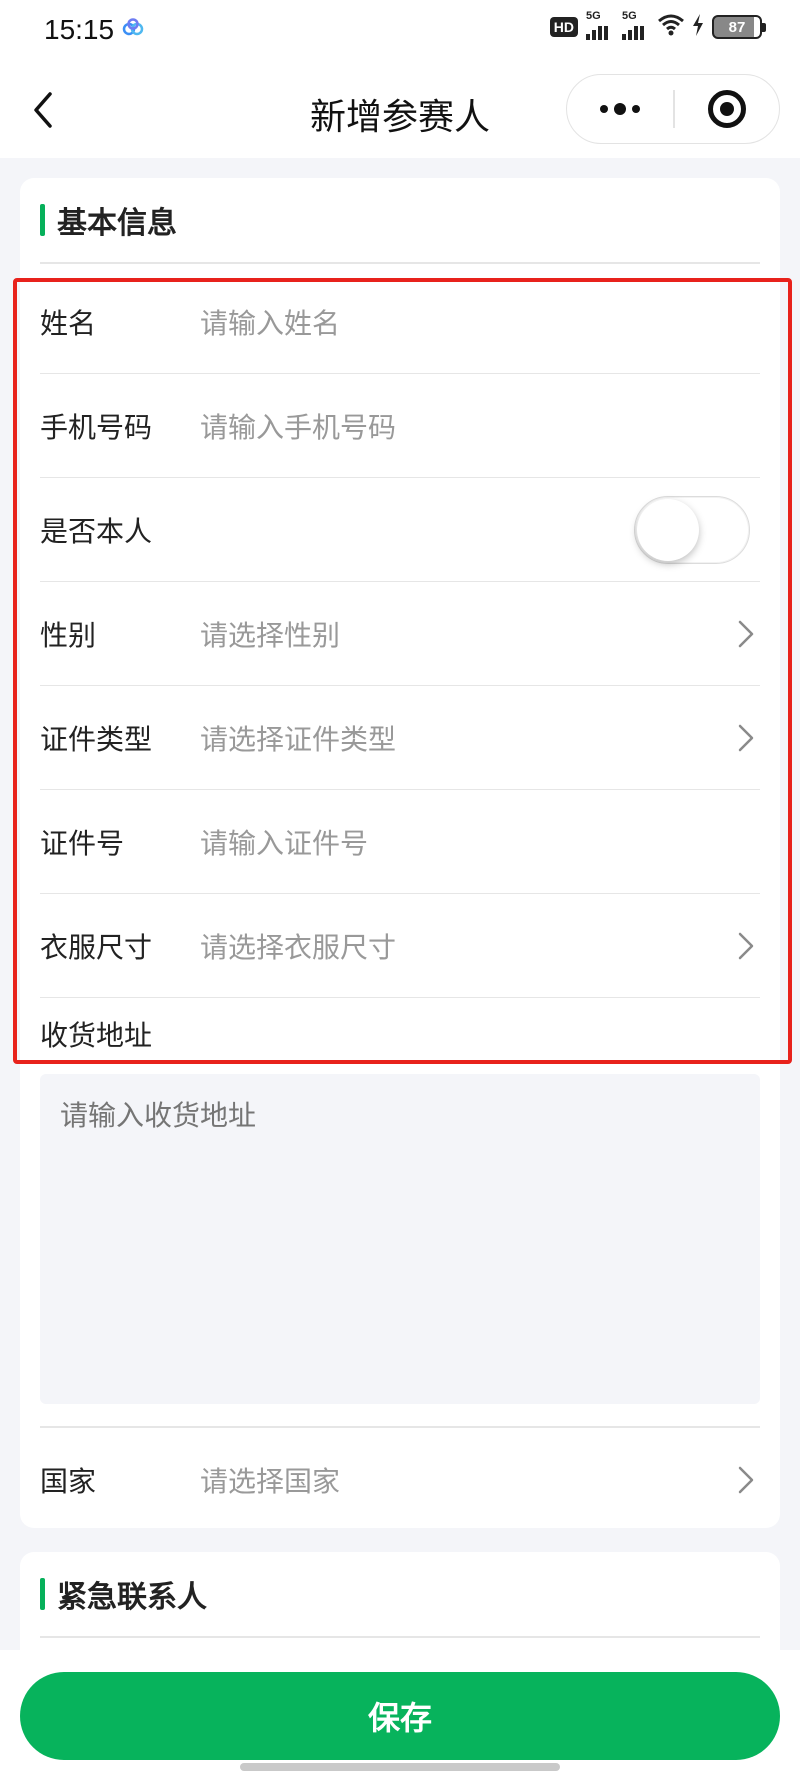 This screenshot has height=1777, width=800. Describe the element at coordinates (480, 426) in the screenshot. I see `phone-input: 请输入手机号码` at that location.